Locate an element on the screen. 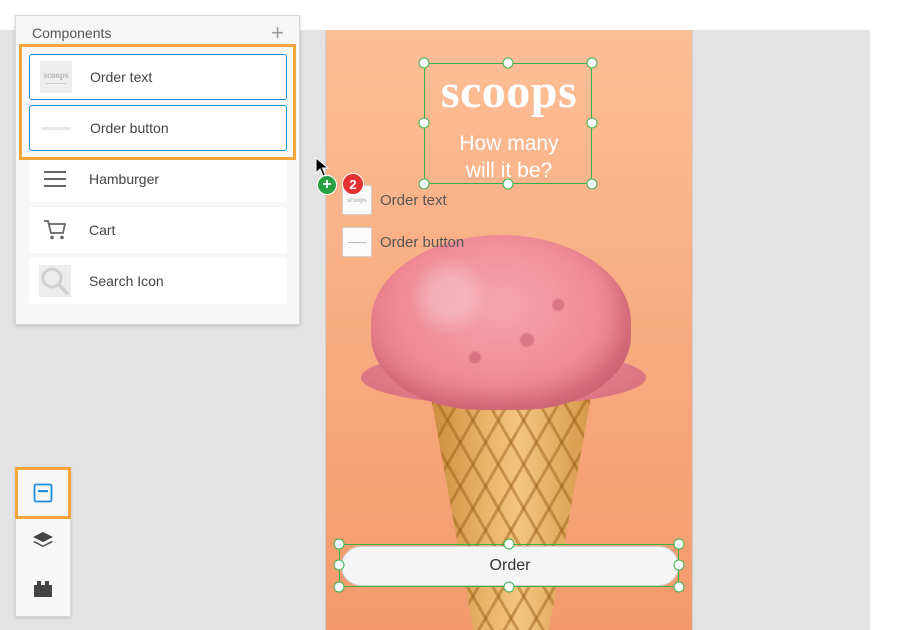 This screenshot has width=900, height=630. component-label: Search Icon is located at coordinates (126, 281).